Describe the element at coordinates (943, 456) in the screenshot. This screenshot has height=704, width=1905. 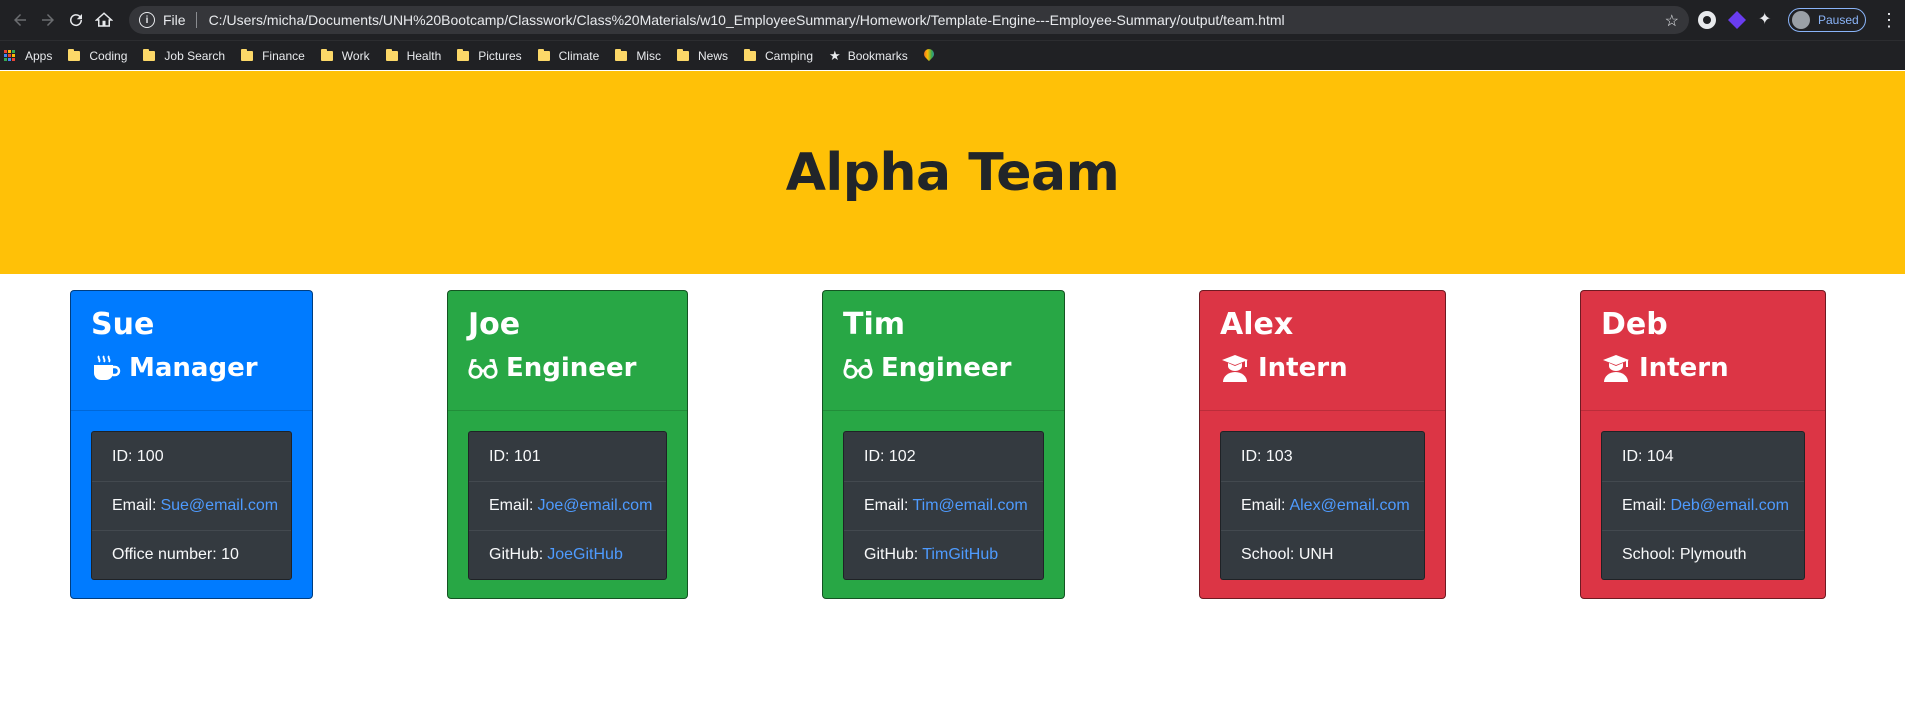
I see `list-item-id: ID: 102` at that location.